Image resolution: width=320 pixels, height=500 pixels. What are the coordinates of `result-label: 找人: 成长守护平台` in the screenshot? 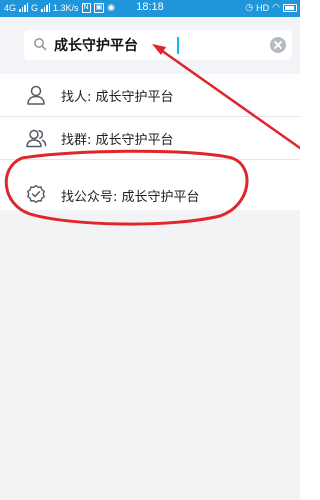 It's located at (117, 97).